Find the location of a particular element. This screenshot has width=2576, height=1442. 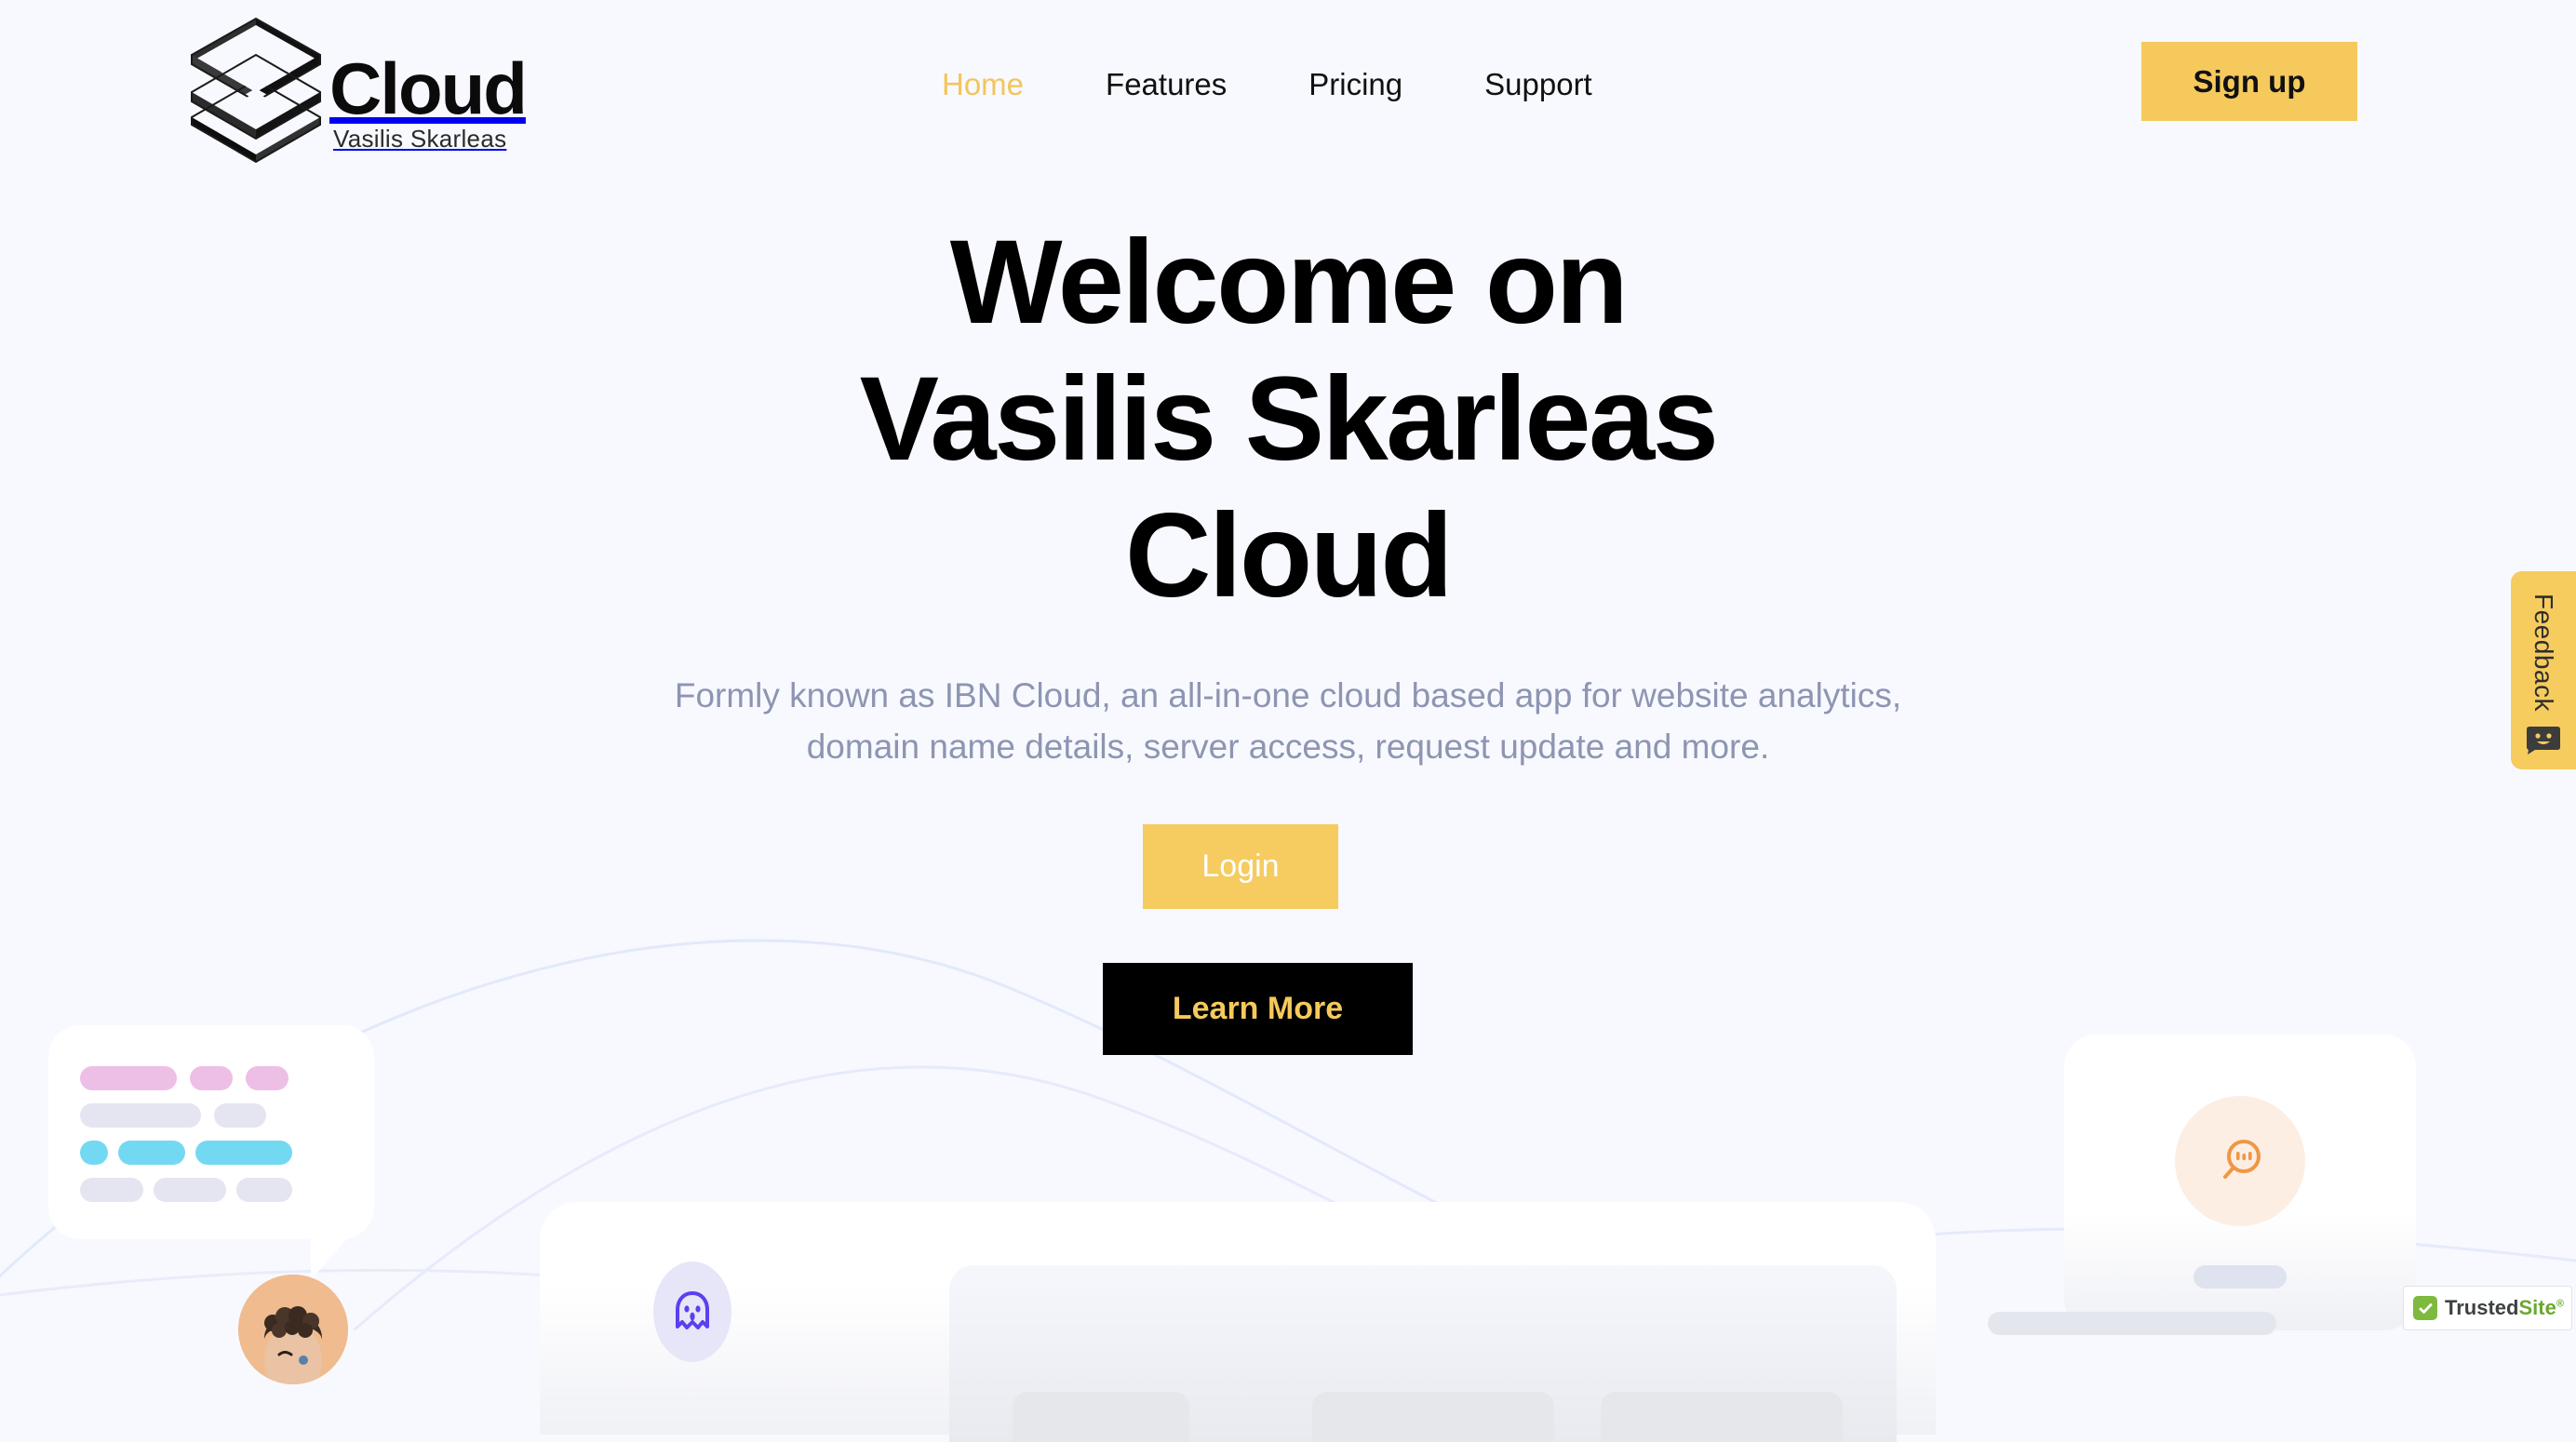

login-button: Login is located at coordinates (1240, 866).